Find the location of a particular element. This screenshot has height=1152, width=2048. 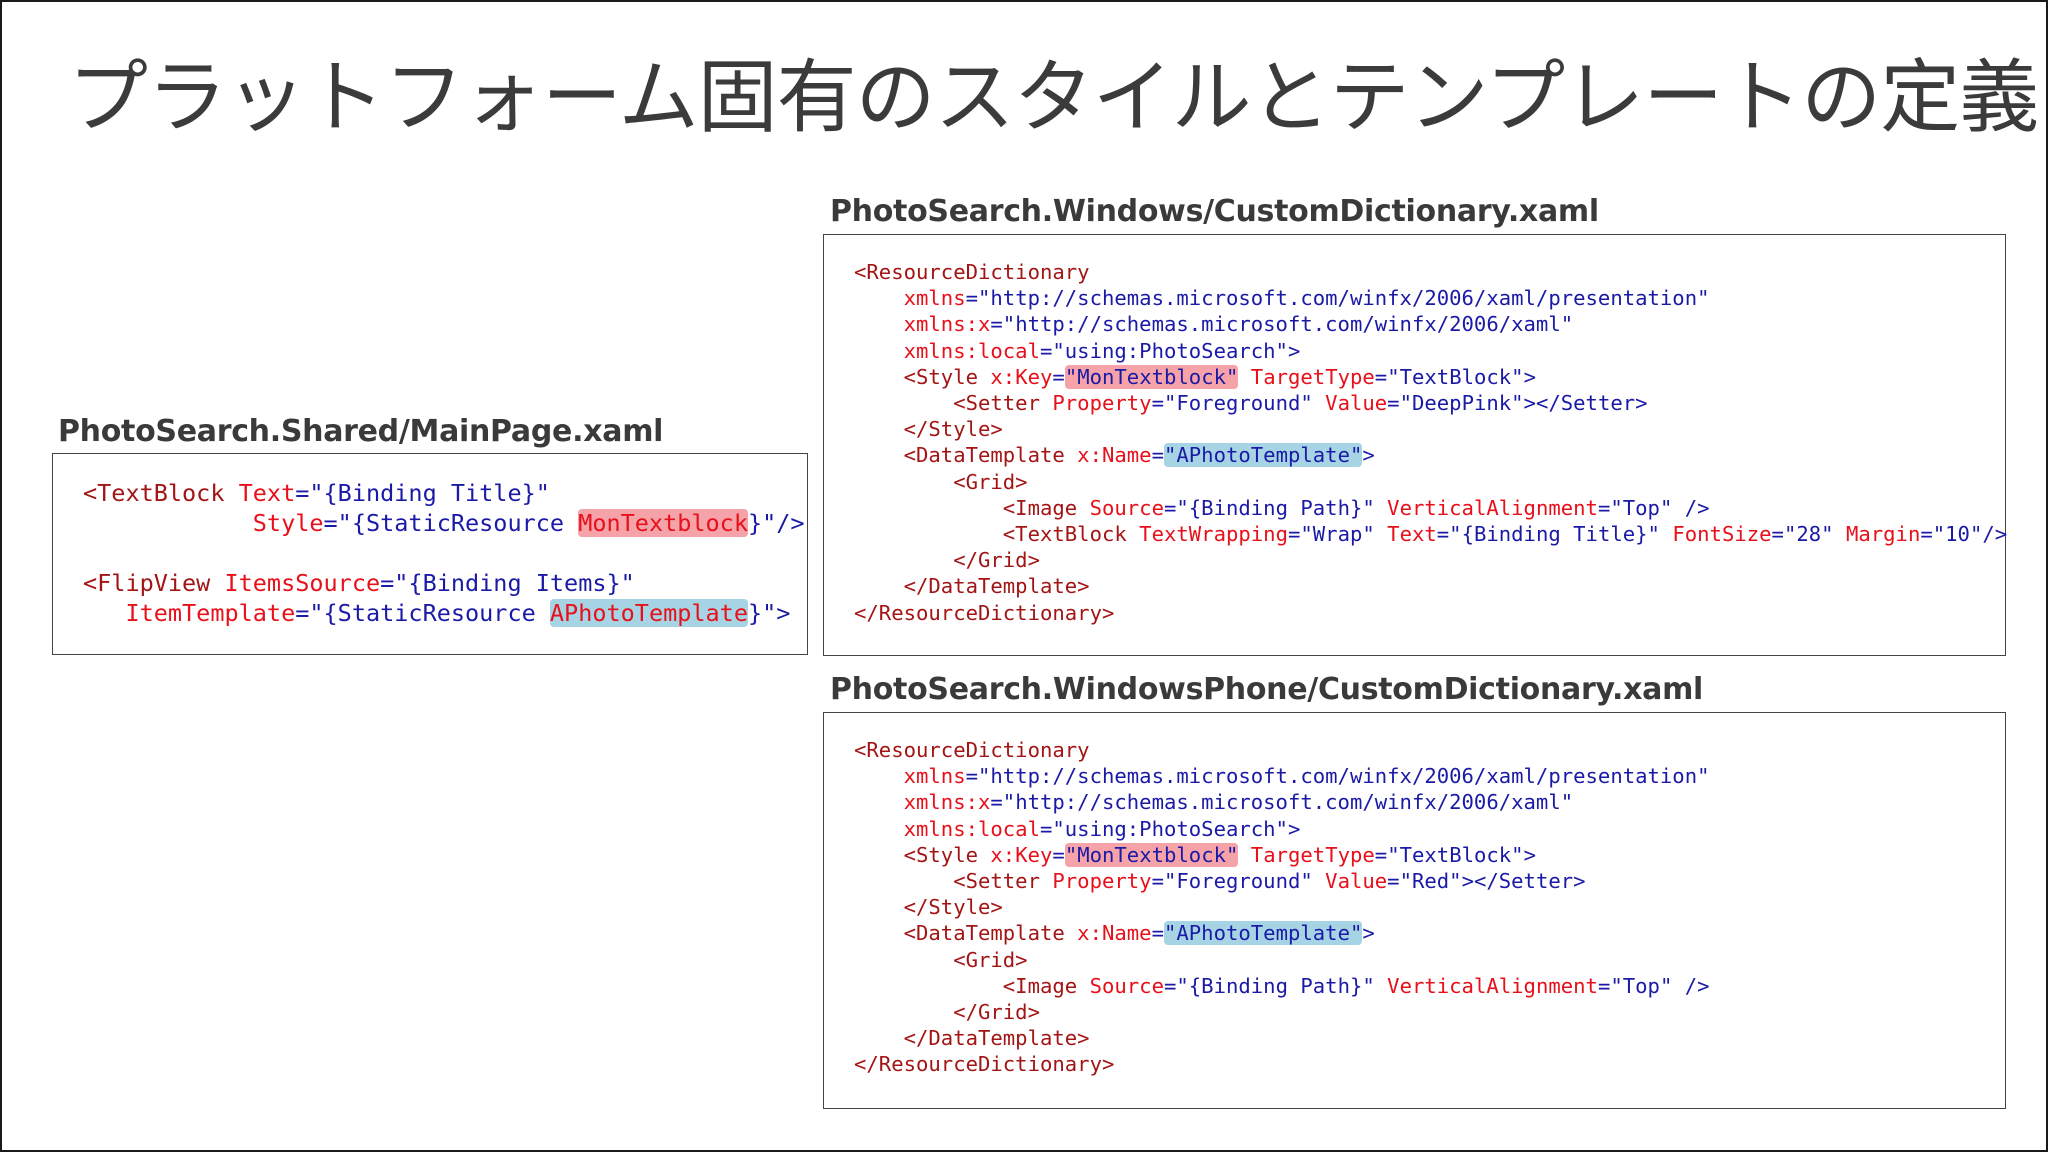

slide-title: プラットフォーム固有のスタイルとテンプレートの定義 is located at coordinates (1053, 97).